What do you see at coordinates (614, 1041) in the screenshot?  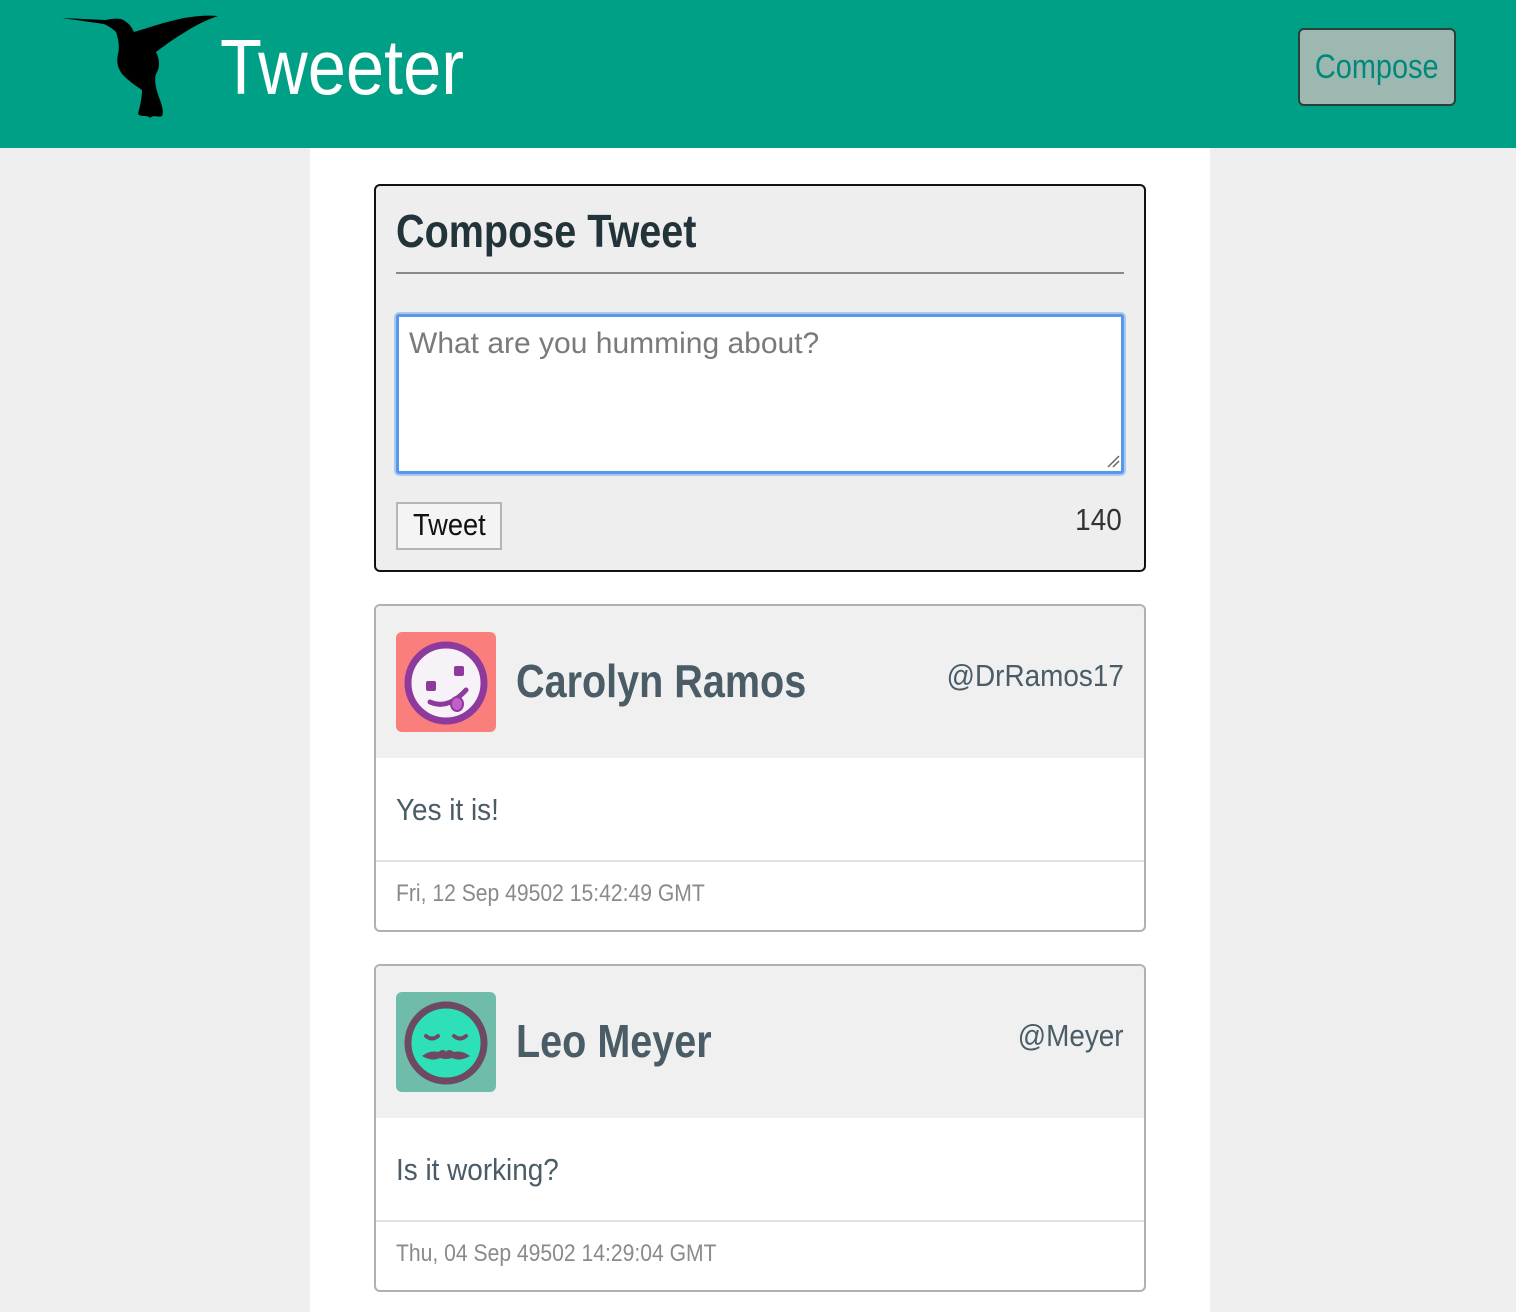 I see `tweet-author-name: Leo Meyer` at bounding box center [614, 1041].